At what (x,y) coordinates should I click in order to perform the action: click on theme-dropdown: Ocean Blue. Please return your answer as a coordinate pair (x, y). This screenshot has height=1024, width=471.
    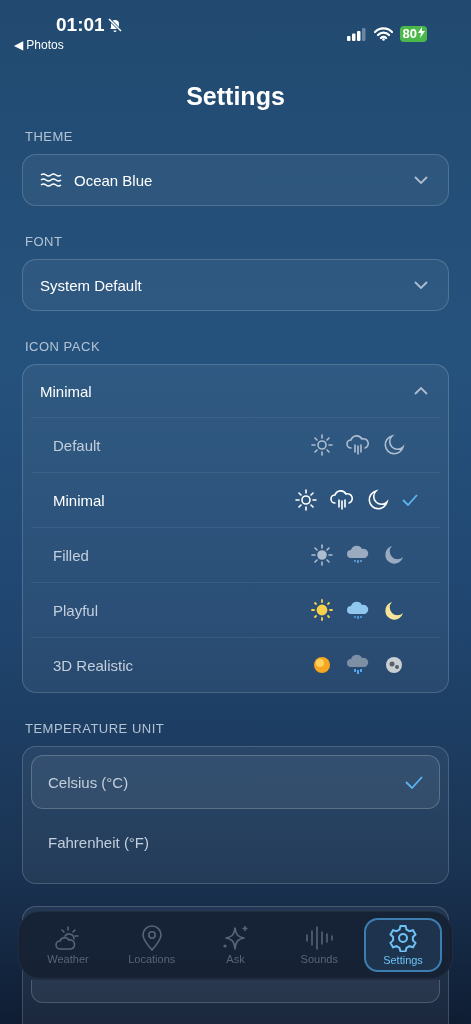
    Looking at the image, I should click on (235, 180).